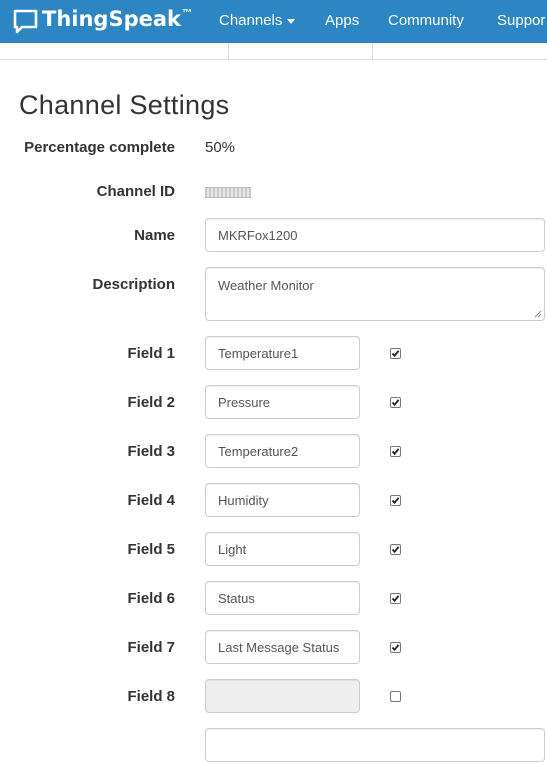  Describe the element at coordinates (124, 105) in the screenshot. I see `page-title: Channel Settings` at that location.